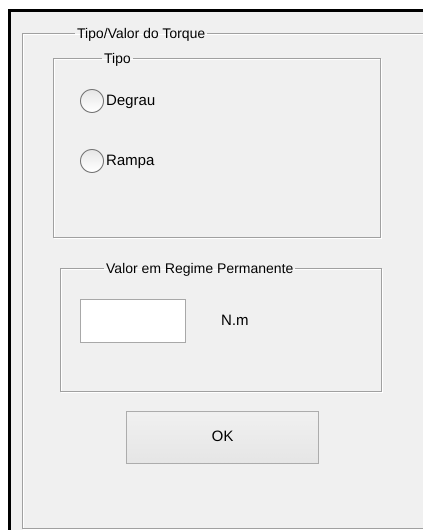 This screenshot has height=530, width=423. What do you see at coordinates (131, 100) in the screenshot?
I see `radio-label: Degrau` at bounding box center [131, 100].